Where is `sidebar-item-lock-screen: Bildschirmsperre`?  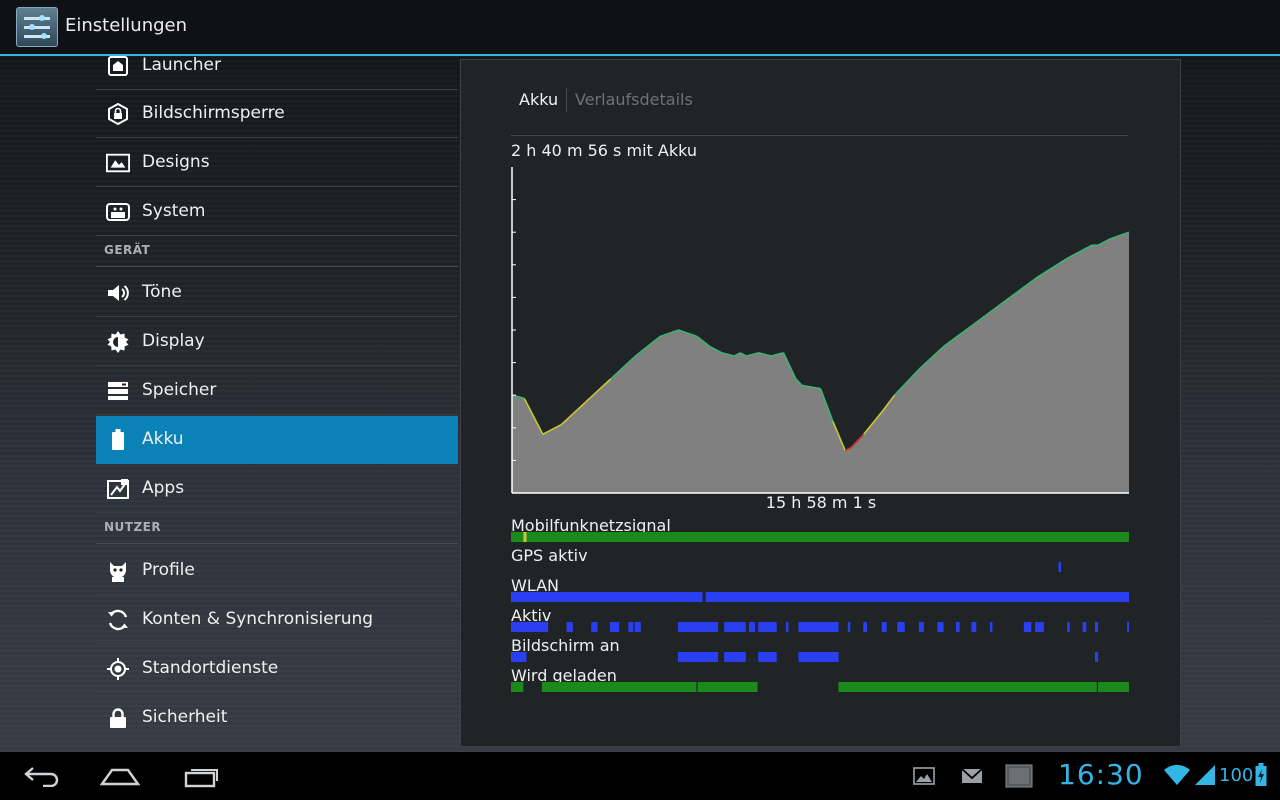 sidebar-item-lock-screen: Bildschirmsperre is located at coordinates (277, 114).